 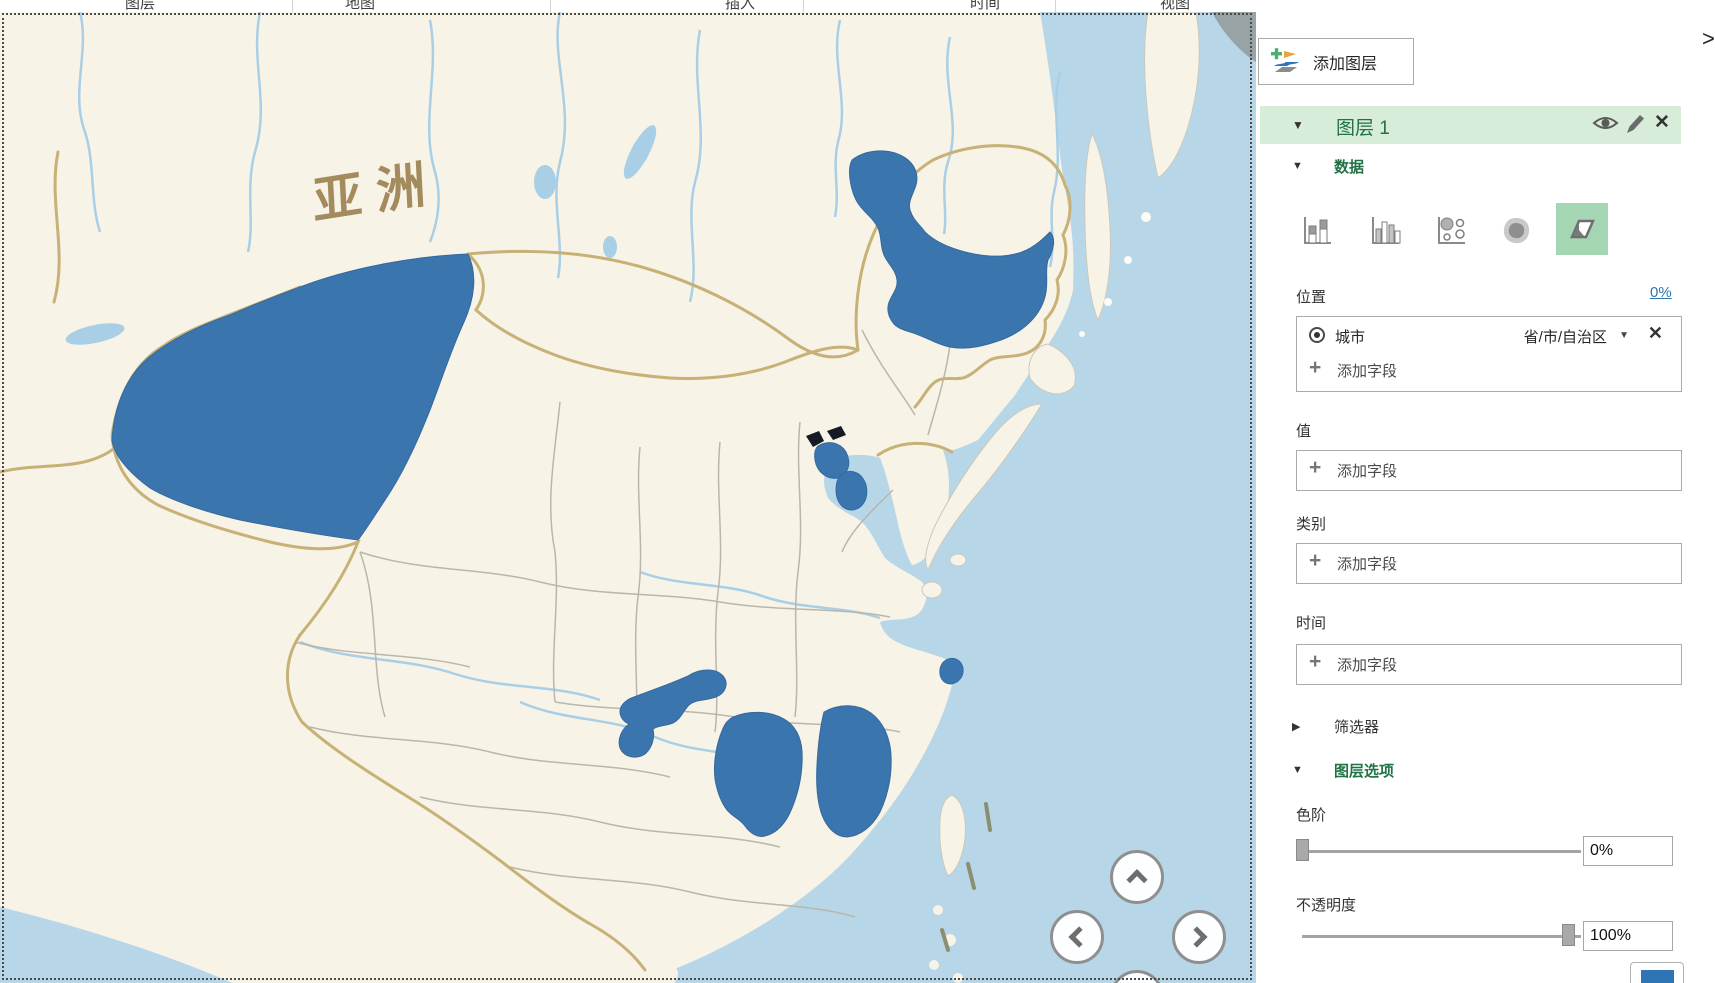 I want to click on location-fieldbox: 城市 省/市/自治区 ▼ ✕ + 添加字段, so click(x=1489, y=354).